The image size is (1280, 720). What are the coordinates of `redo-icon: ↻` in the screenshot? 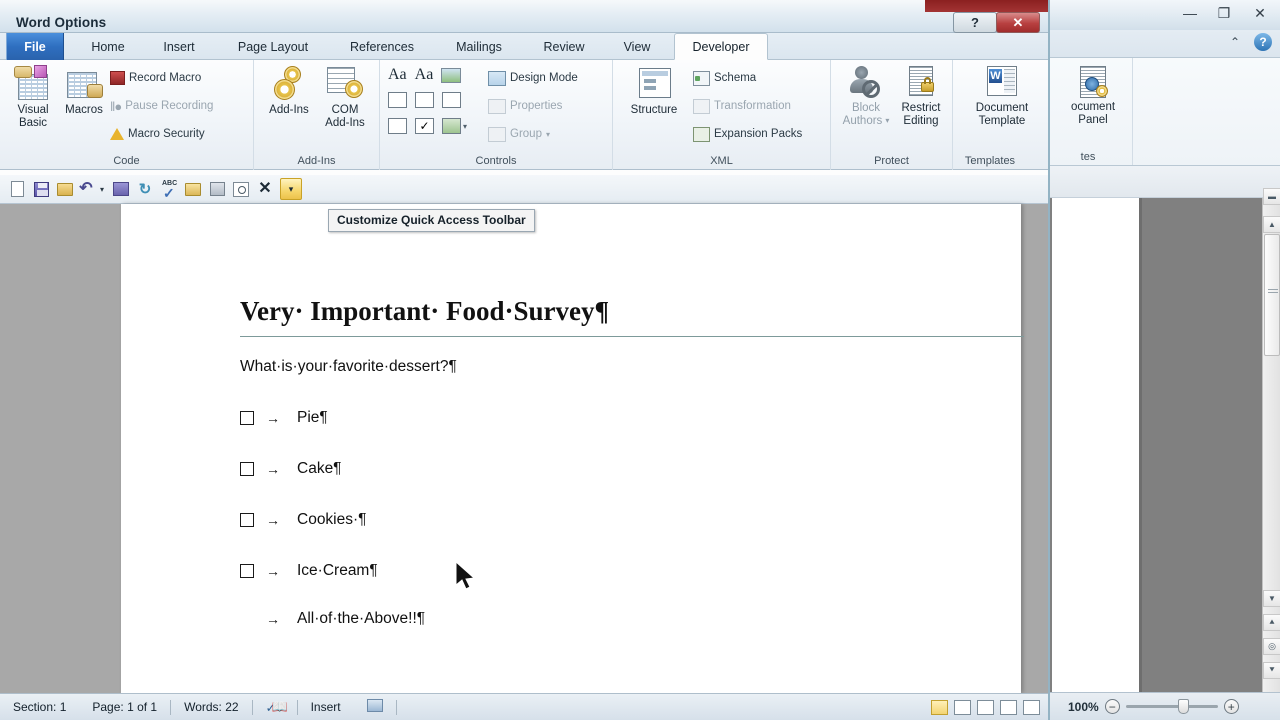 It's located at (145, 189).